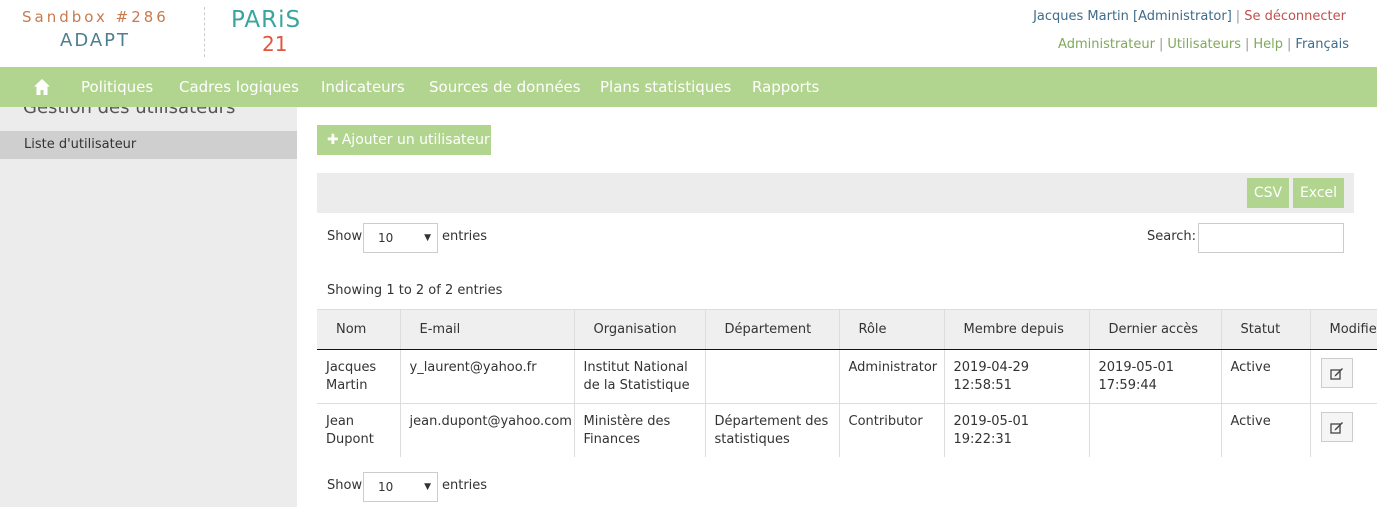 This screenshot has height=507, width=1377. I want to click on cell-member-since: 2019-04-29 12:58:51, so click(1017, 376).